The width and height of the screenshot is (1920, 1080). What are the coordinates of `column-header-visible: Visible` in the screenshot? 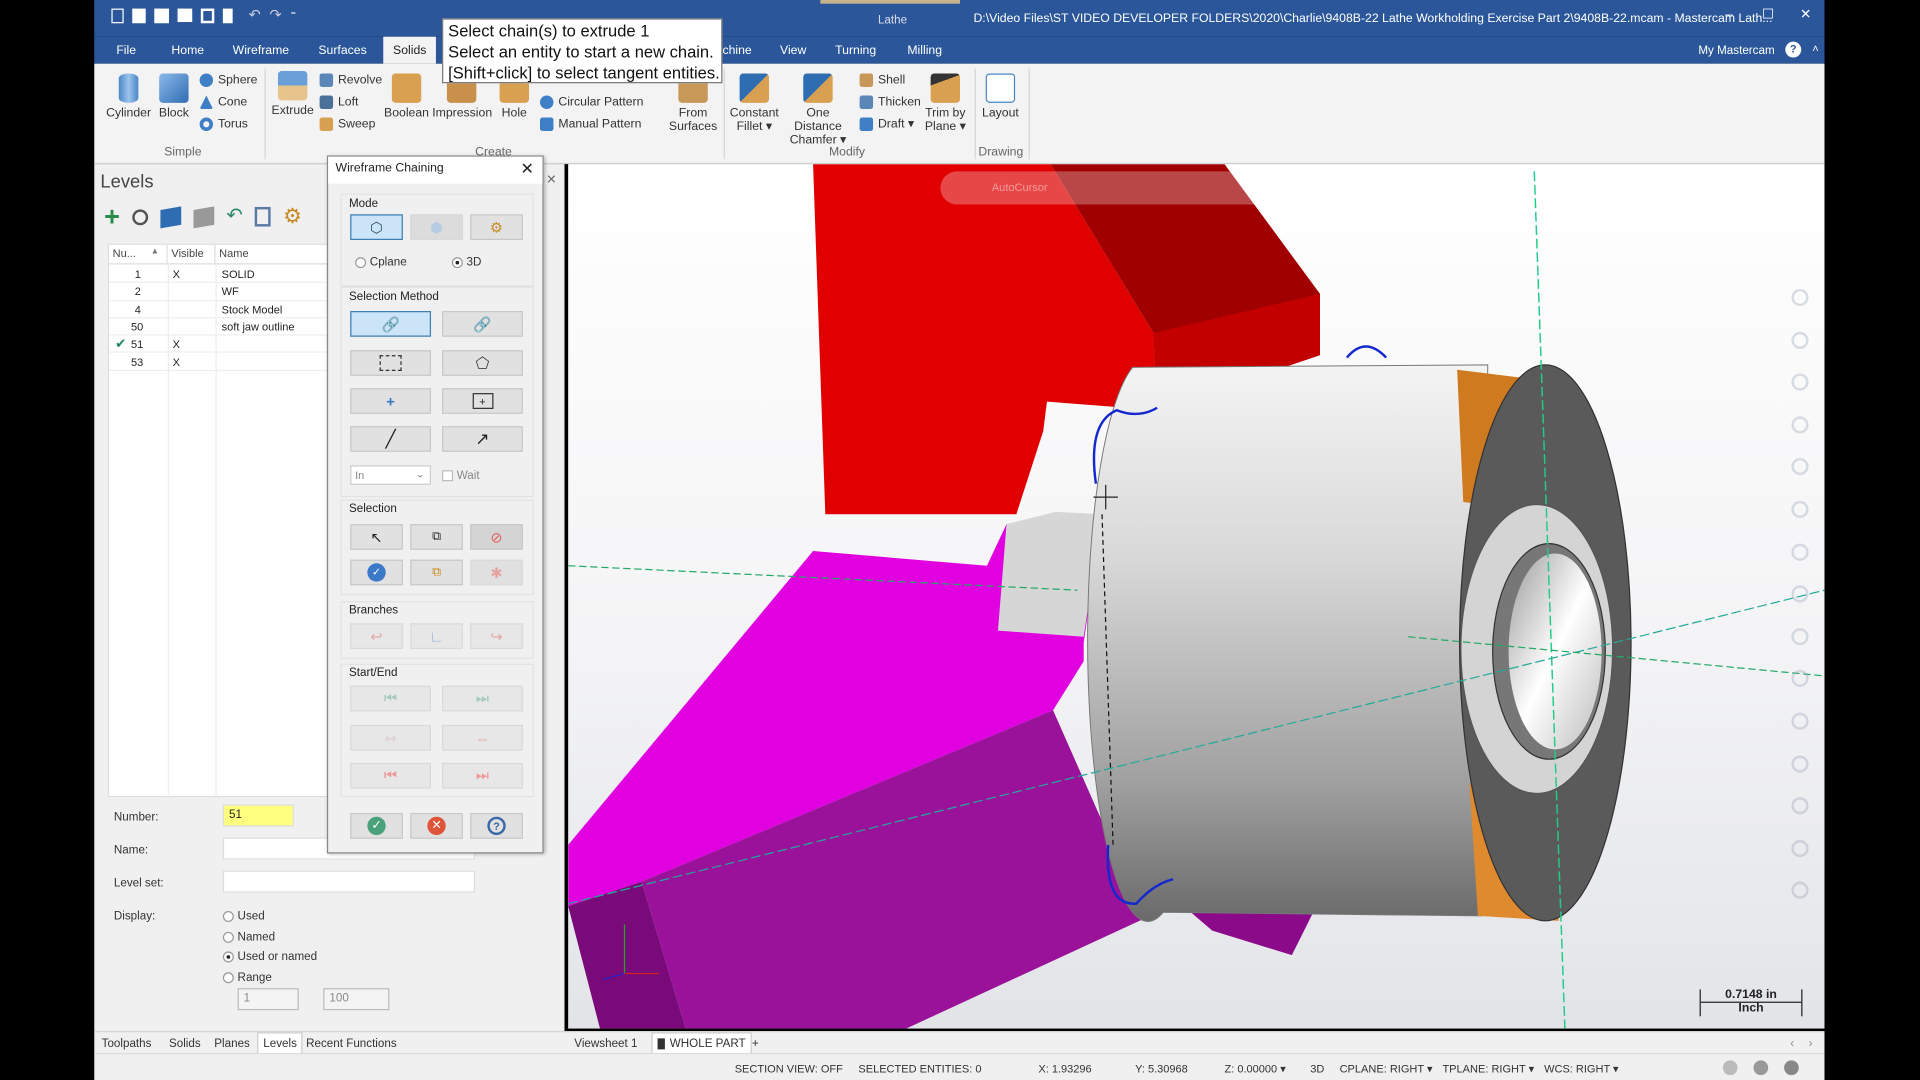 It's located at (191, 254).